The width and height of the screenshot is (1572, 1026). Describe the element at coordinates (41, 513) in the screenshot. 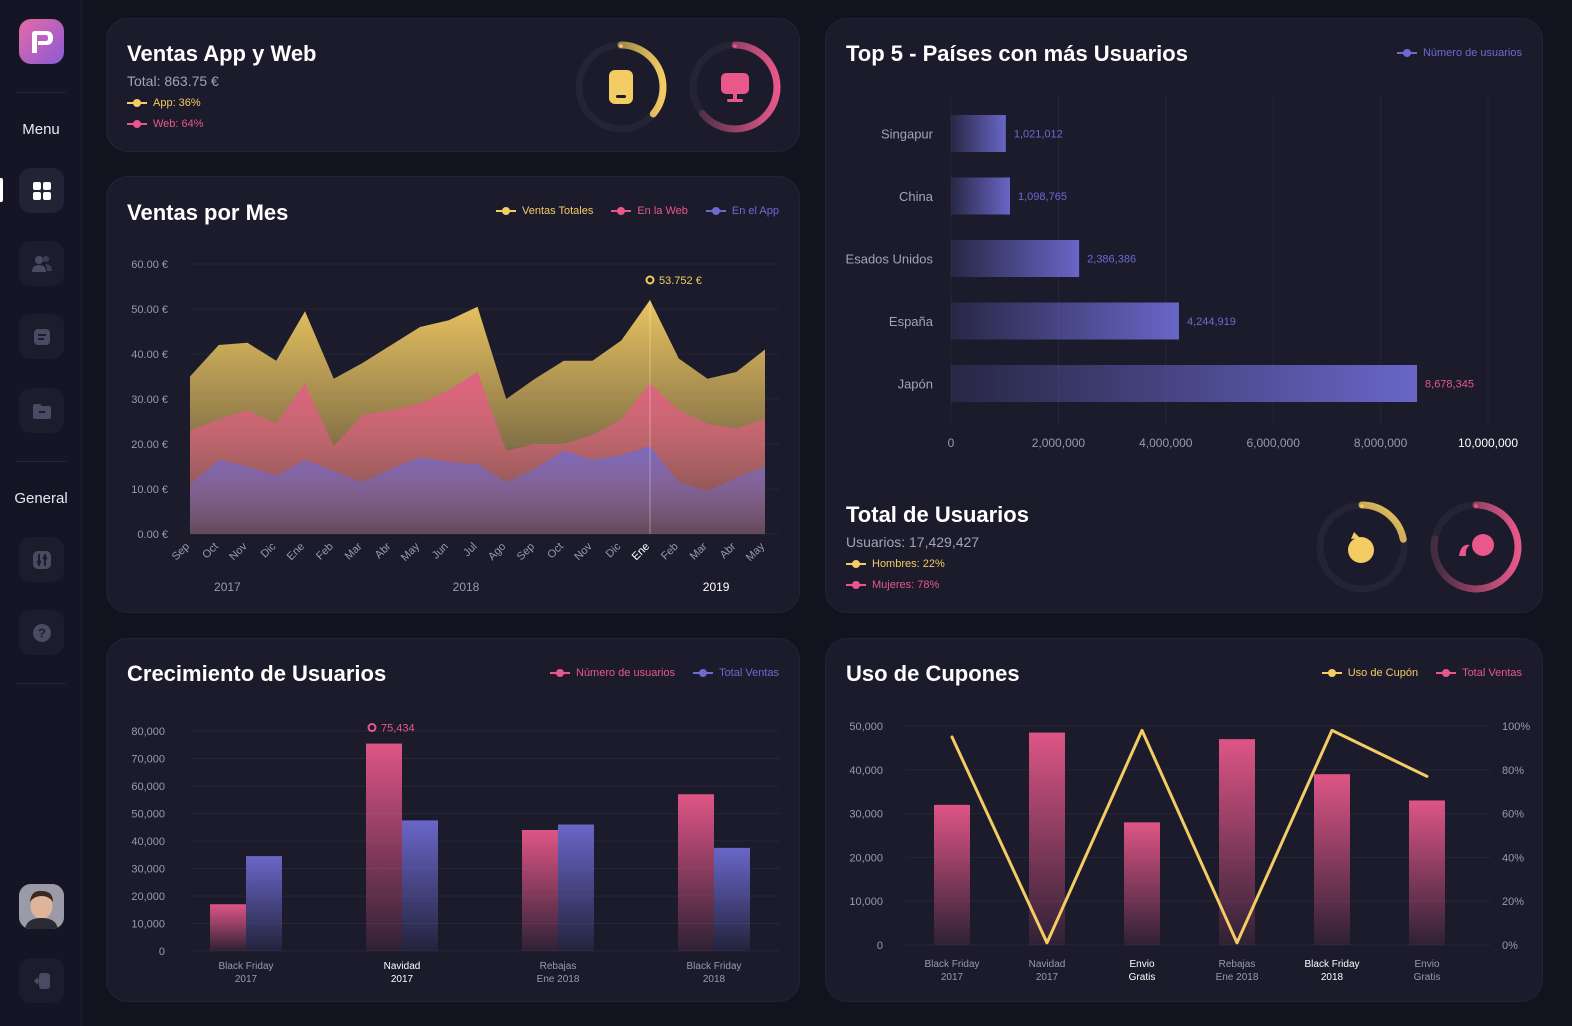

I see `sidebar: Menu General ?` at that location.